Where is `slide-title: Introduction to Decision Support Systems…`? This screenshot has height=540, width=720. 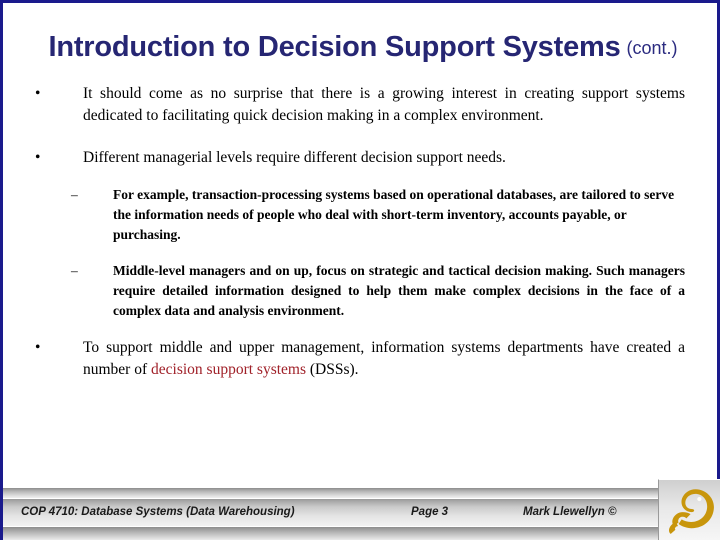
slide-title: Introduction to Decision Support Systems… is located at coordinates (361, 47).